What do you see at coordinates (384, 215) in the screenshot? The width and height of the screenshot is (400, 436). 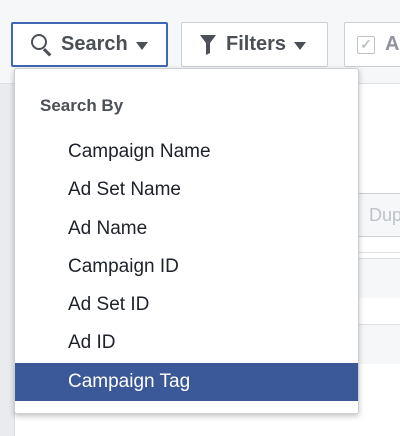 I see `duplicate-button-label: Dup` at bounding box center [384, 215].